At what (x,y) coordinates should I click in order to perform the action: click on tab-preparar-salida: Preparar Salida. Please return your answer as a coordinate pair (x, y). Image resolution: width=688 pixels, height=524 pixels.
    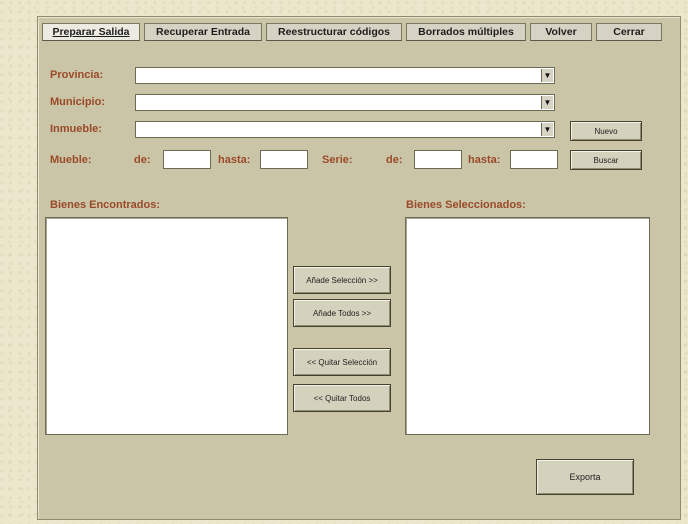
    Looking at the image, I should click on (91, 32).